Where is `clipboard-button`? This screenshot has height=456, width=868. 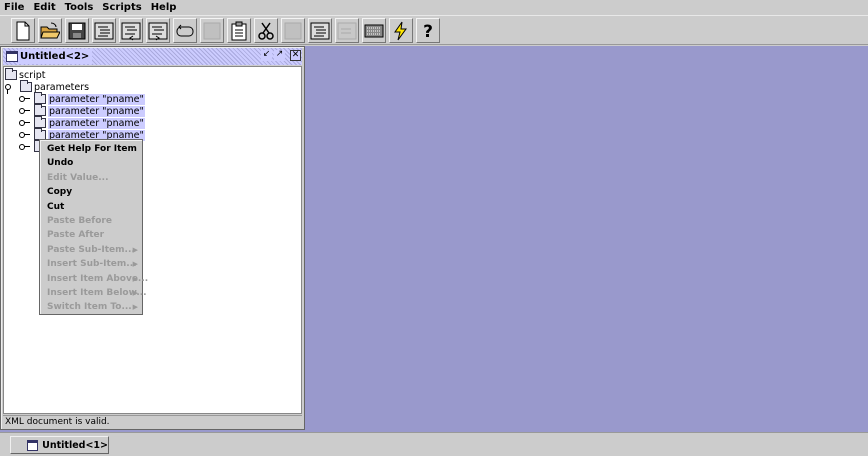
clipboard-button is located at coordinates (239, 30).